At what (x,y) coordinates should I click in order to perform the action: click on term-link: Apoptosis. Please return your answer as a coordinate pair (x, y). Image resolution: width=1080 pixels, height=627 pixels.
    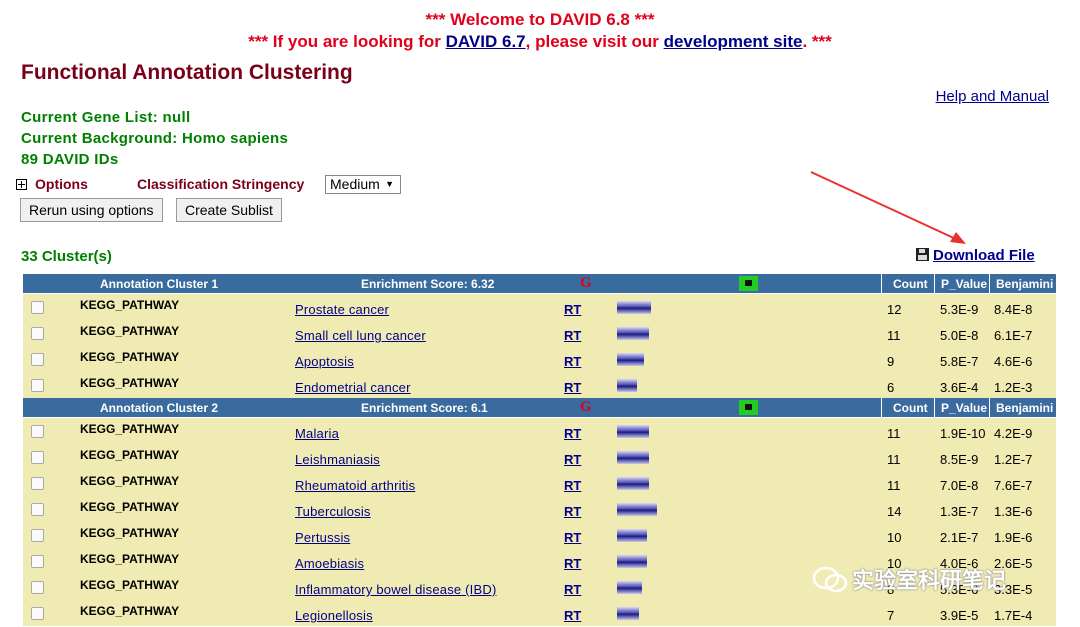
    Looking at the image, I should click on (324, 361).